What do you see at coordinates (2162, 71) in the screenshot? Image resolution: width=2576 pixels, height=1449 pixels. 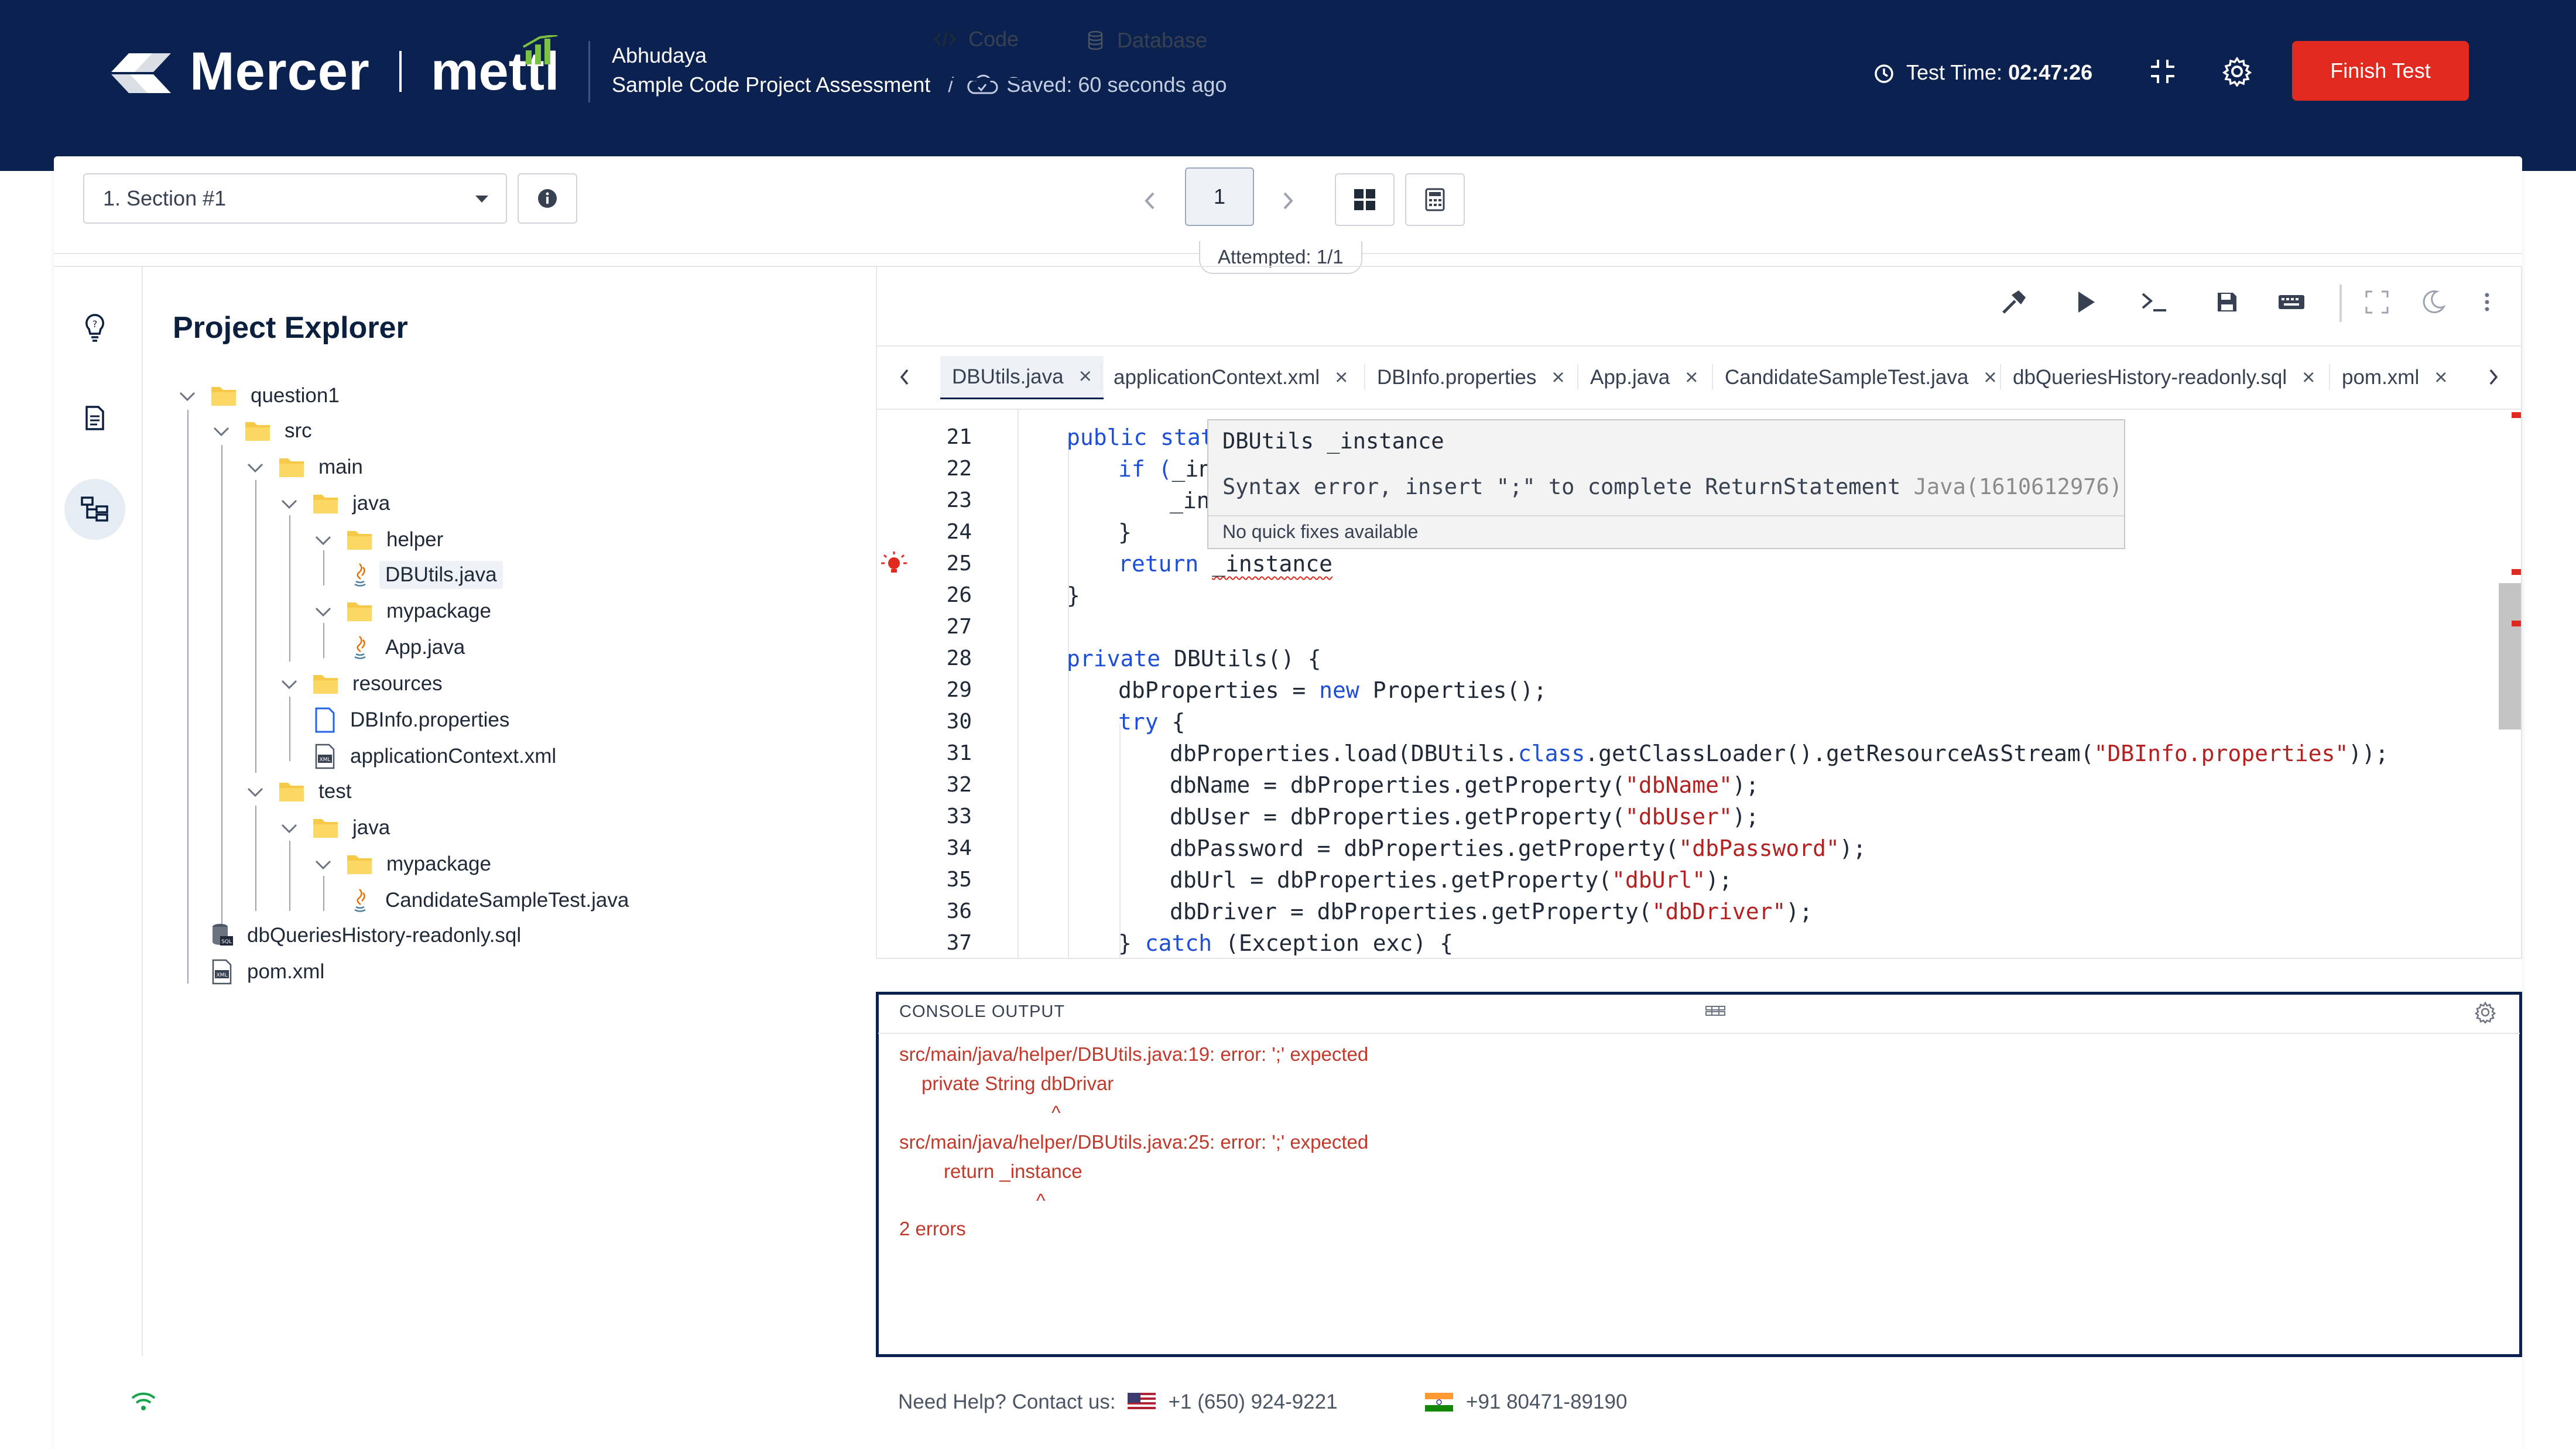 I see `exit-fullscreen-icon` at bounding box center [2162, 71].